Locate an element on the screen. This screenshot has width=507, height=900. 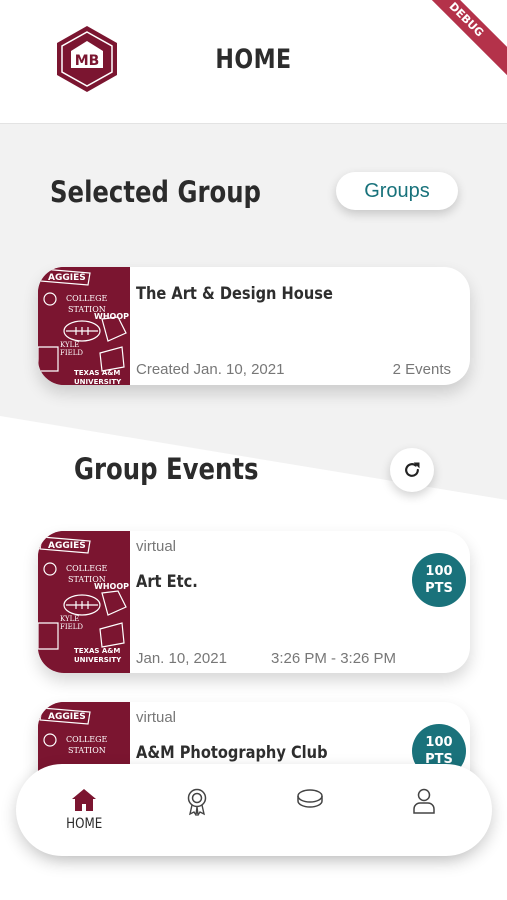
home-icon is located at coordinates (84, 800).